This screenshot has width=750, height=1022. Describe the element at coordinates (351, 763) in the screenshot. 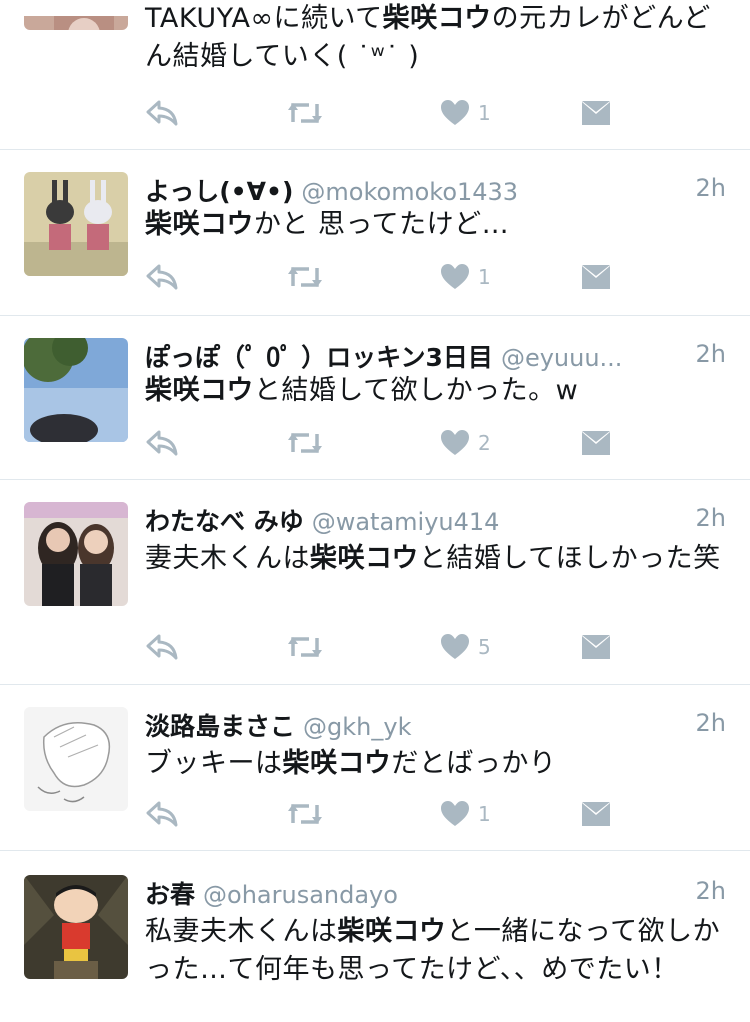

I see `tweet-text: ブッキーは柴咲コウだとばっかり` at that location.